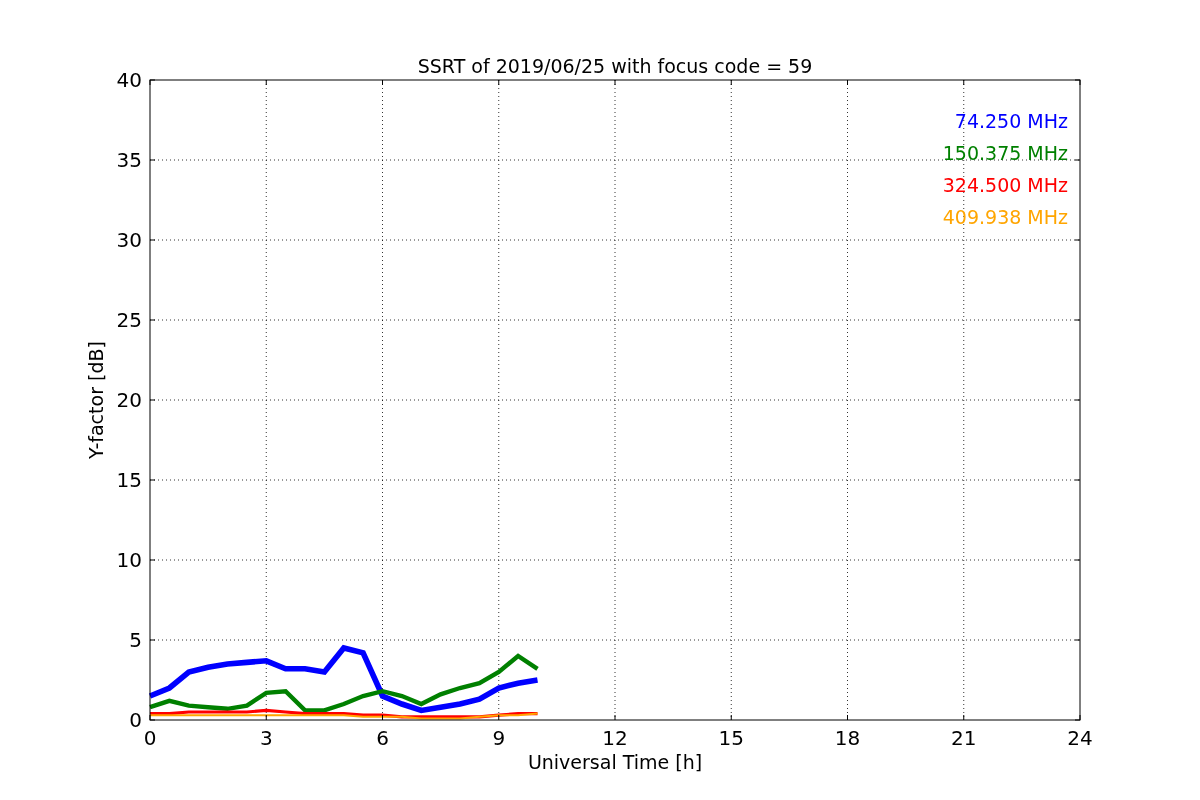 The height and width of the screenshot is (800, 1200). I want to click on tick-label: 5, so click(135, 640).